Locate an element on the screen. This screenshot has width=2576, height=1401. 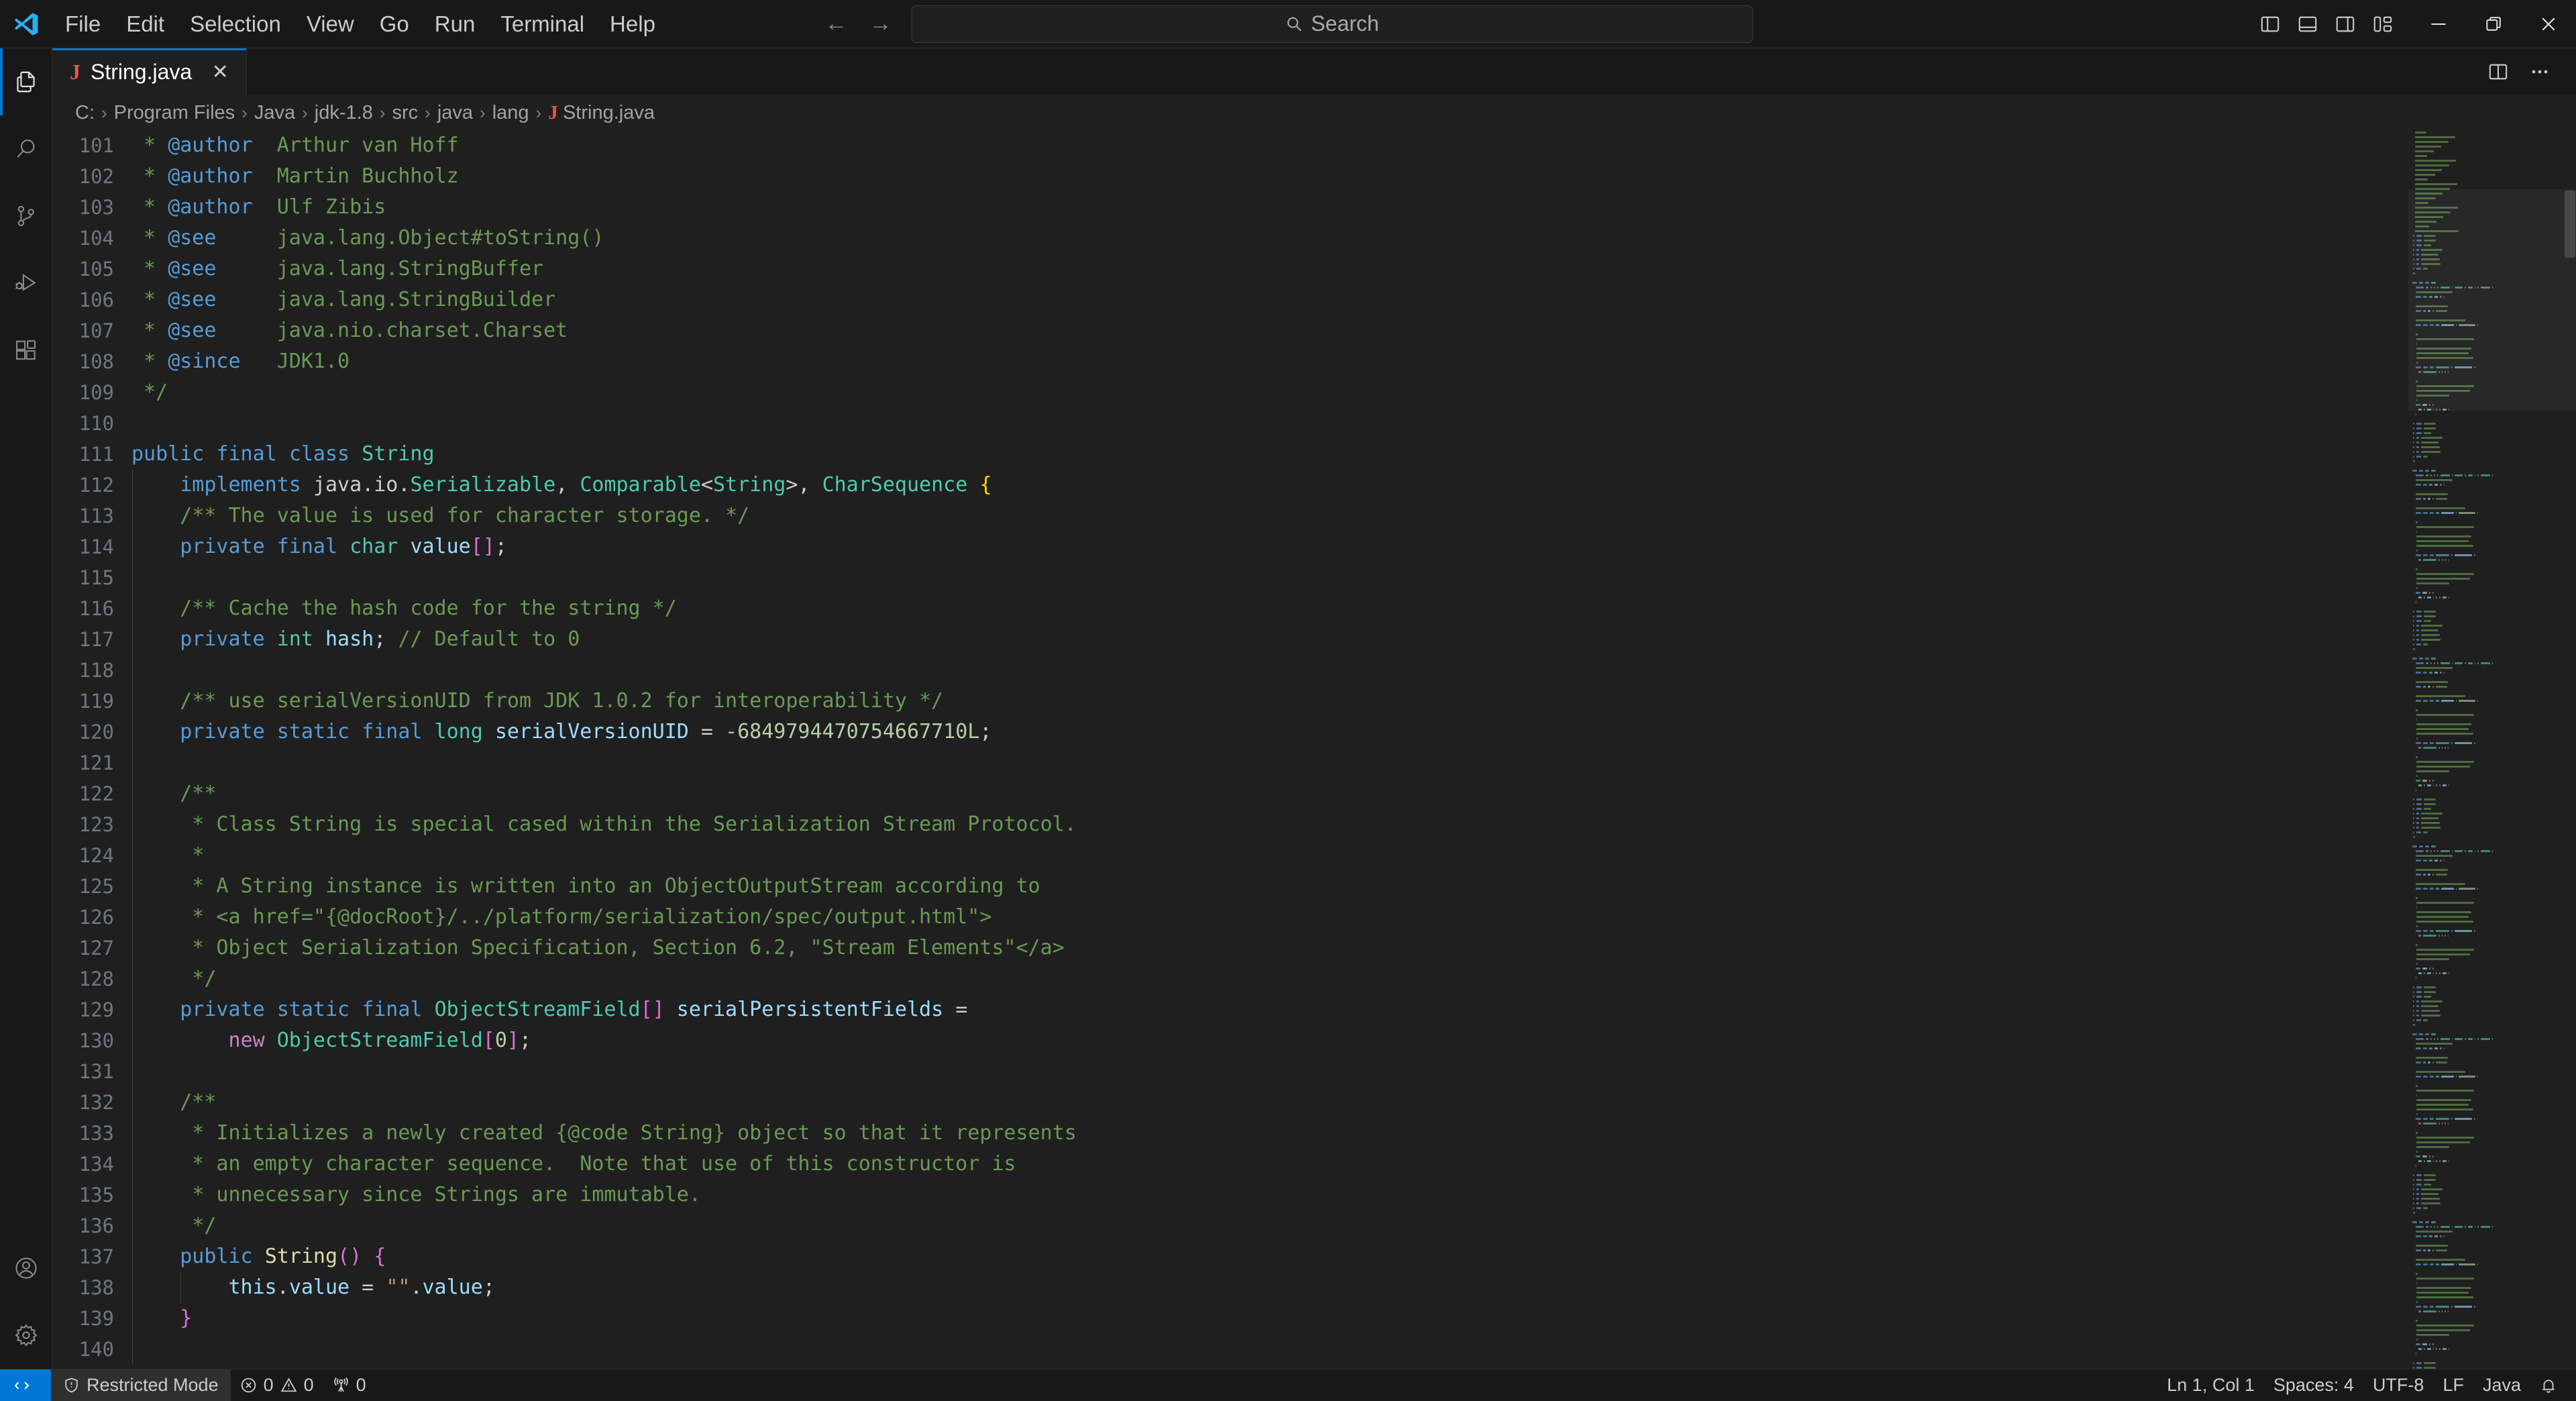
customize-layout-icon is located at coordinates (2383, 24).